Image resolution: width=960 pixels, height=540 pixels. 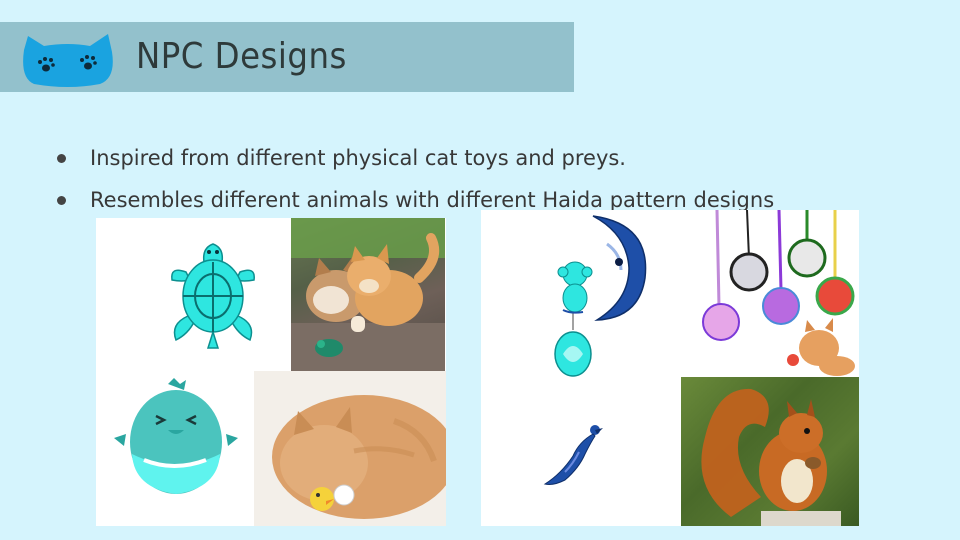 What do you see at coordinates (350, 448) in the screenshot?
I see `orange-cat-with-toy-photo` at bounding box center [350, 448].